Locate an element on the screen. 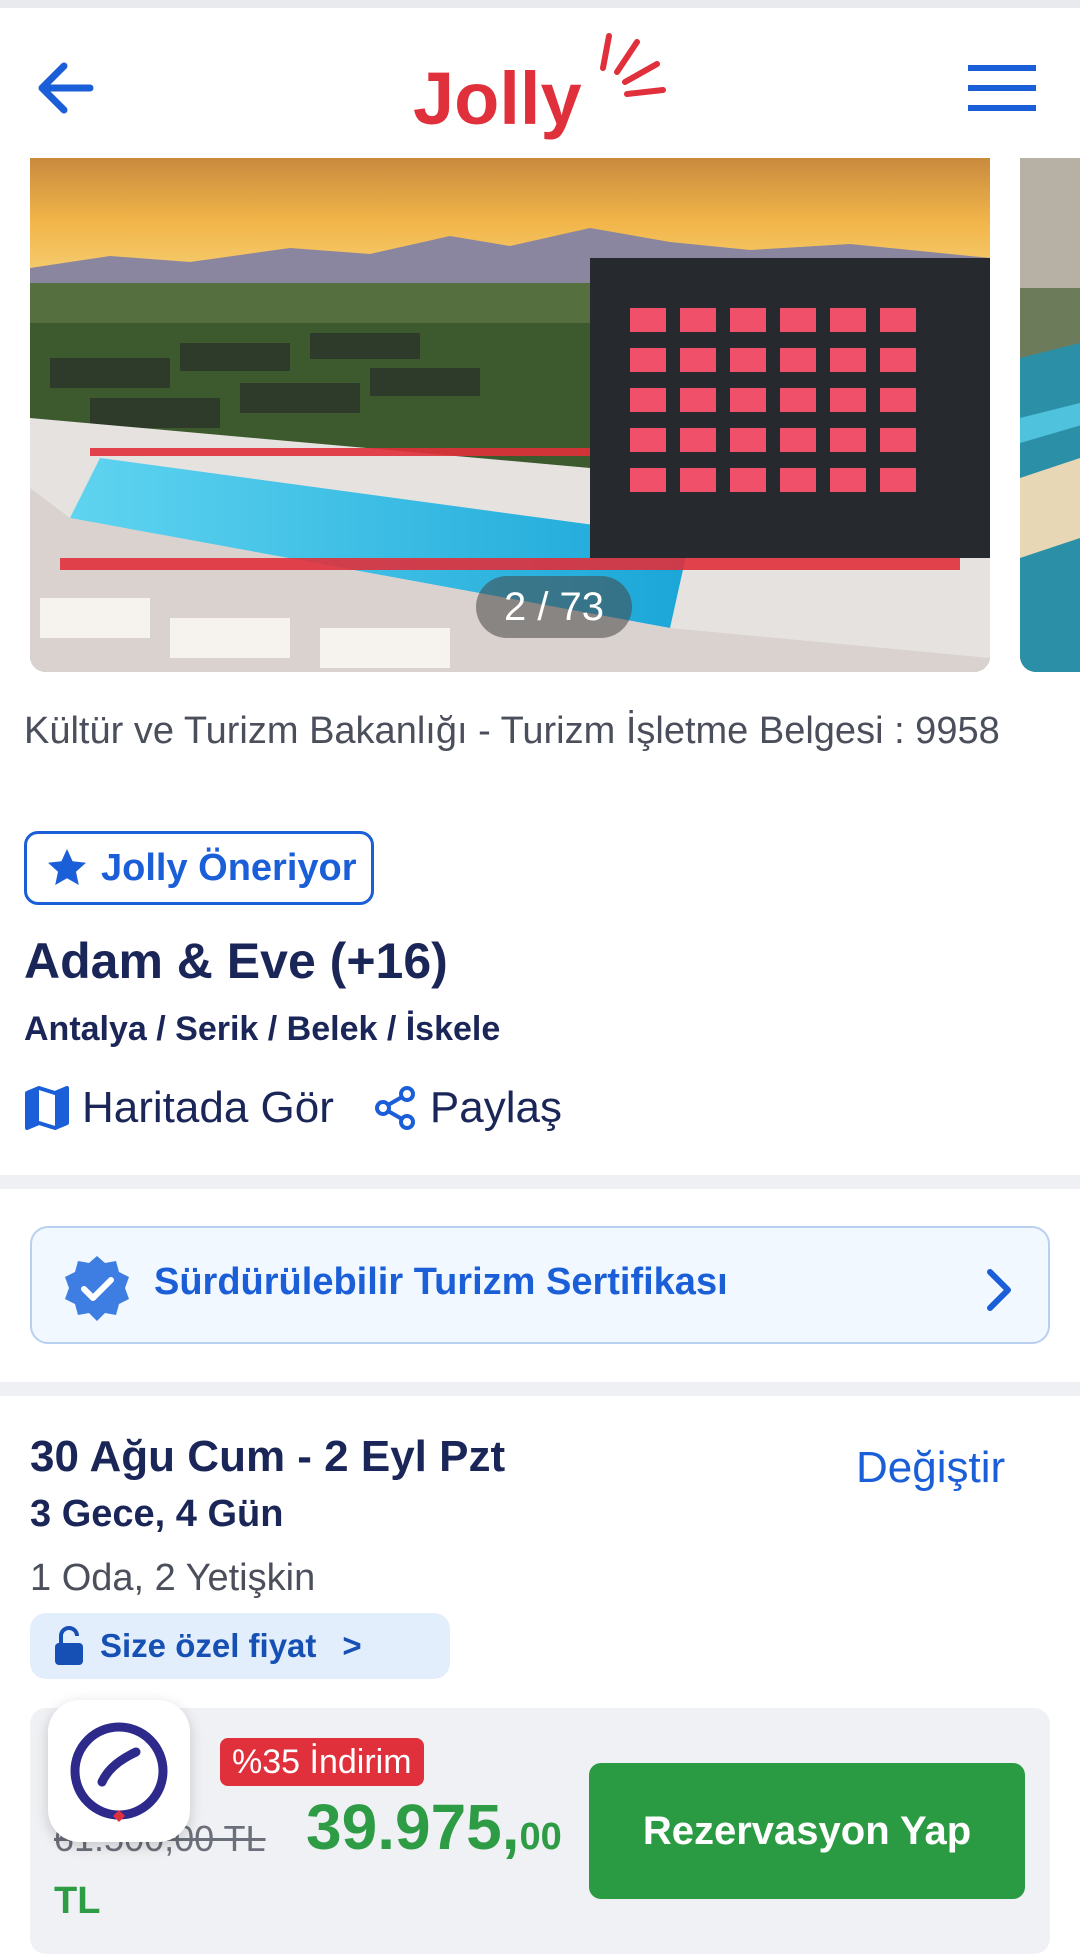 The height and width of the screenshot is (1960, 1080). reserve-button: Rezervasyon Yap is located at coordinates (807, 1831).